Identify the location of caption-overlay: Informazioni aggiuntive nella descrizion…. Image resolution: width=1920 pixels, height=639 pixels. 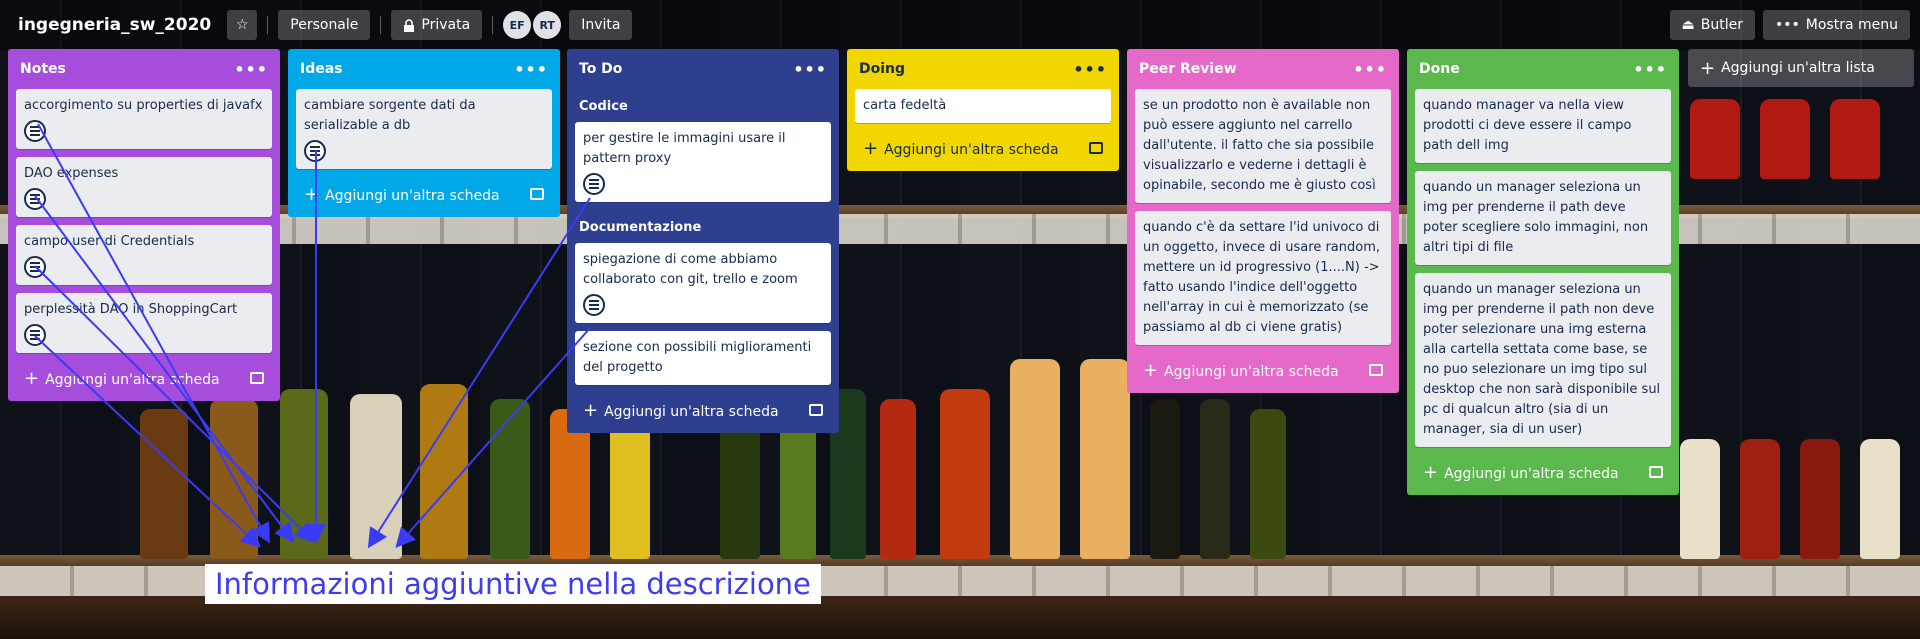
(513, 584).